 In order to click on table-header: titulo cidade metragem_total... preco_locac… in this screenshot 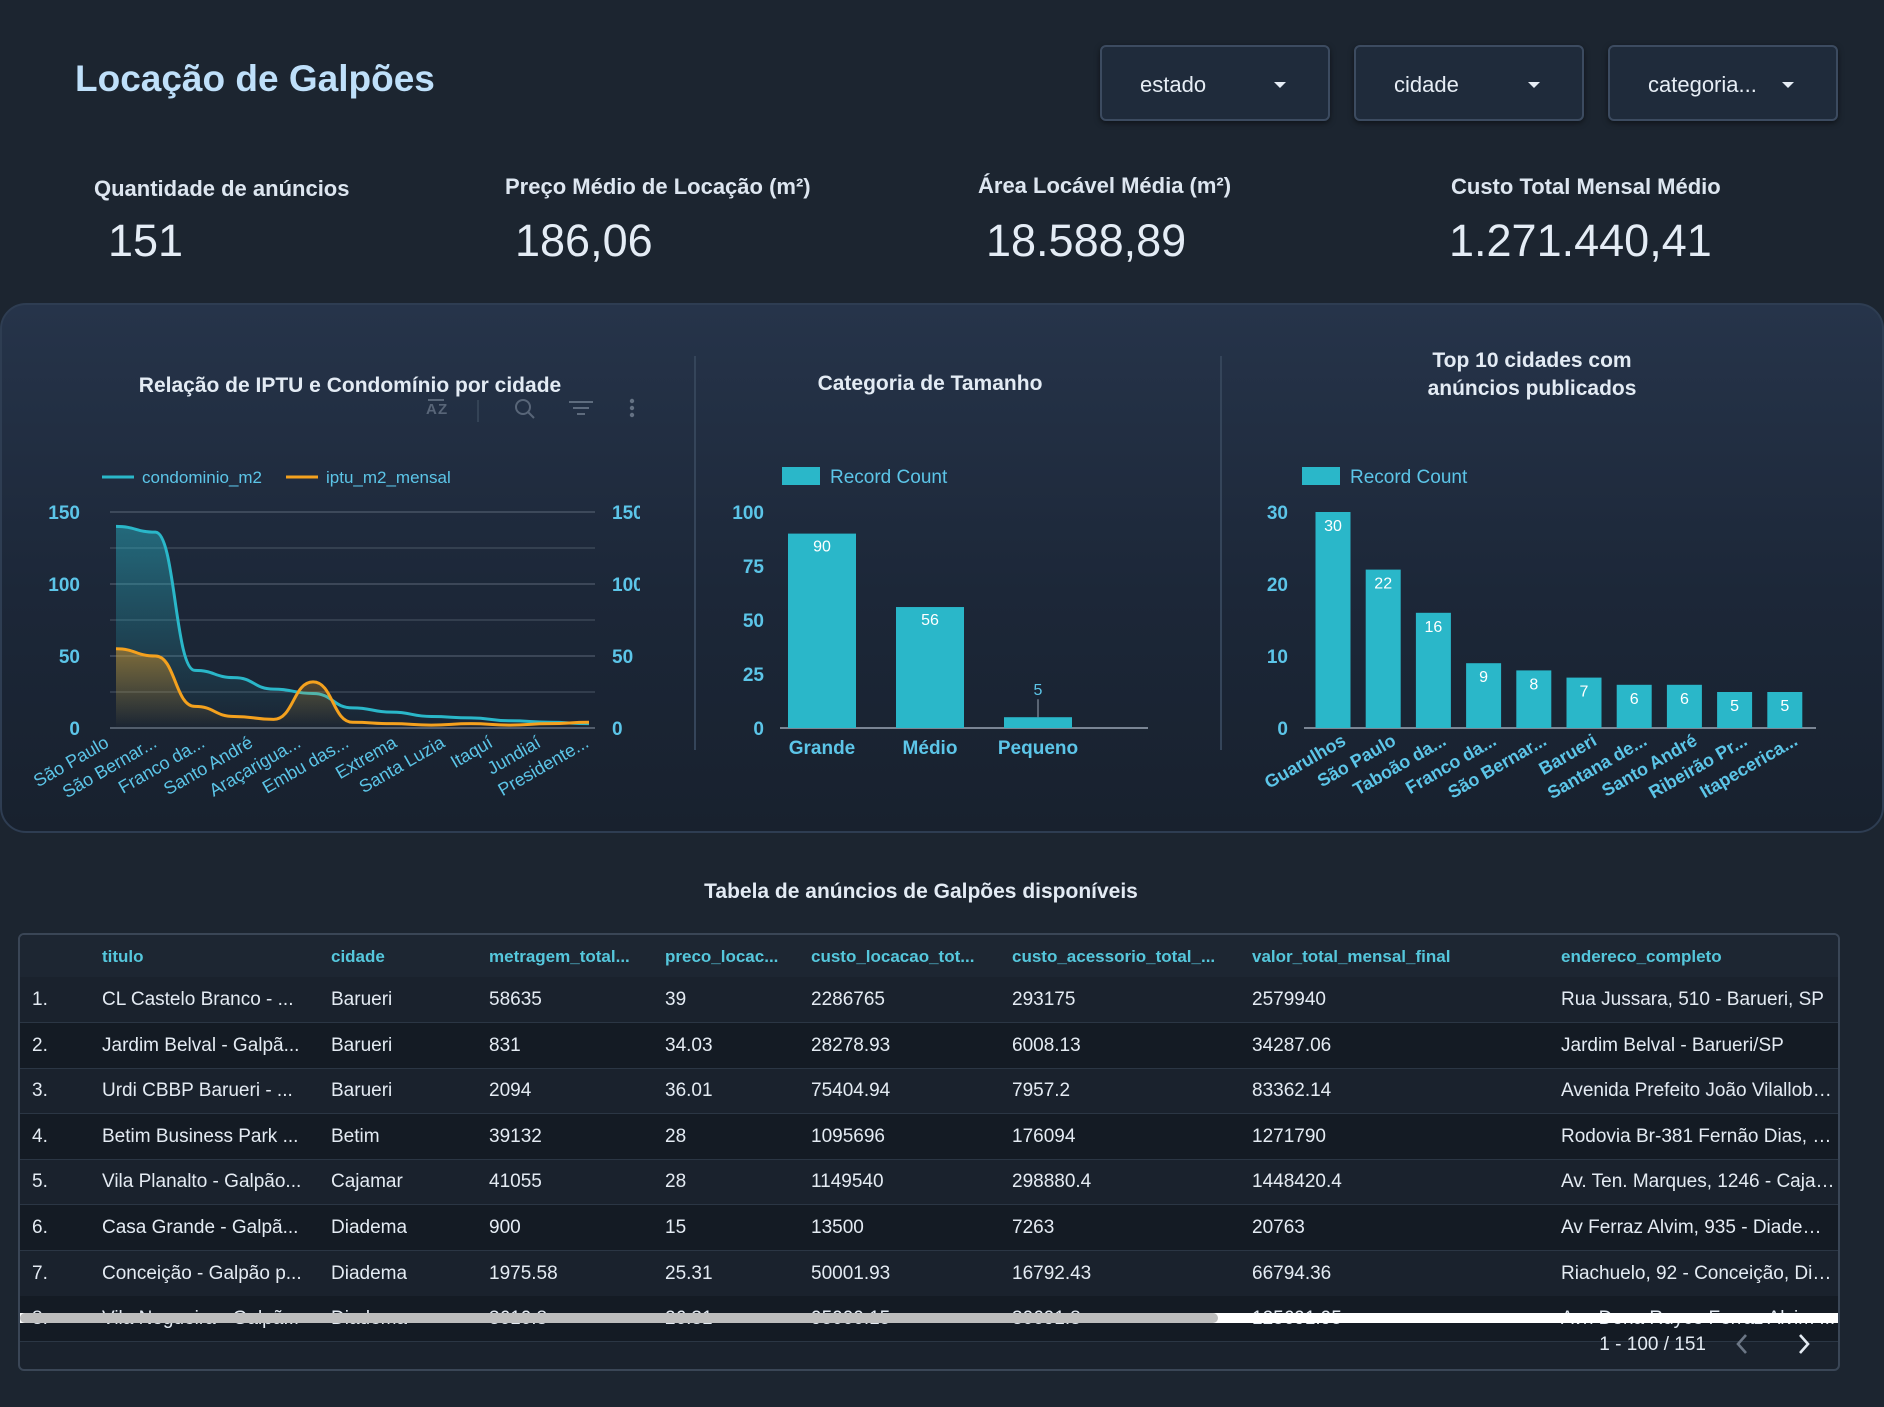, I will do `click(929, 956)`.